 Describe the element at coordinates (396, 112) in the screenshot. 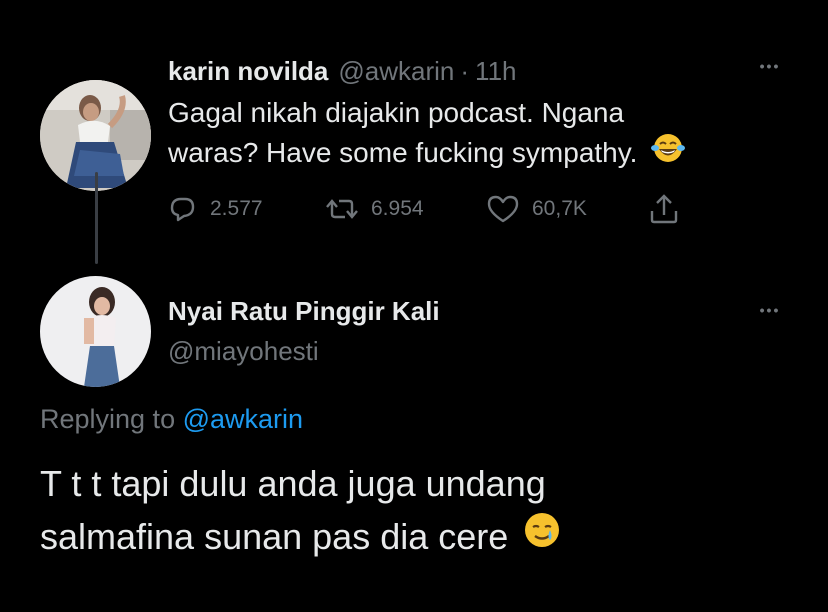

I see `tweet-text-line-1: Gagal nikah diajakin podcast. Ngana` at that location.